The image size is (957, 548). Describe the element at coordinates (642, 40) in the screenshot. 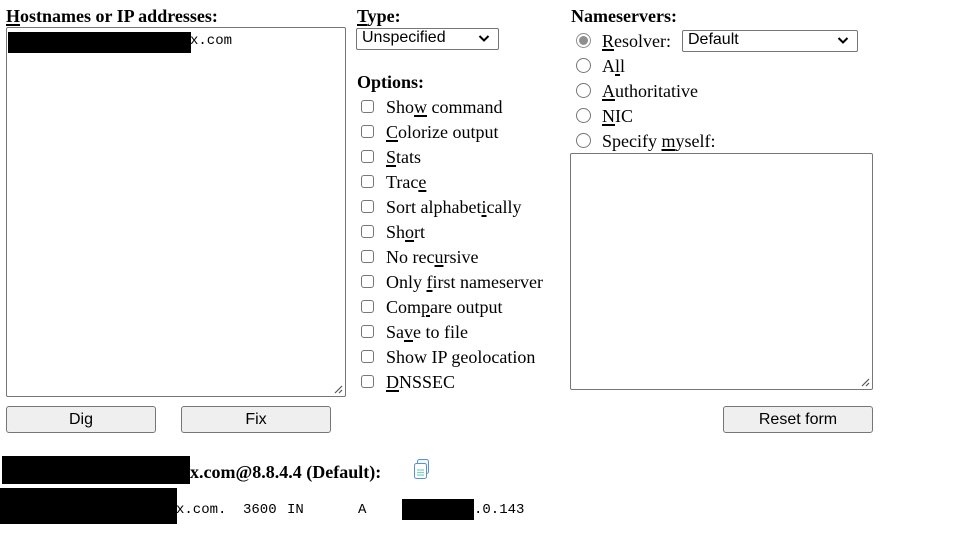

I see `radio-label-part: esolver:` at that location.